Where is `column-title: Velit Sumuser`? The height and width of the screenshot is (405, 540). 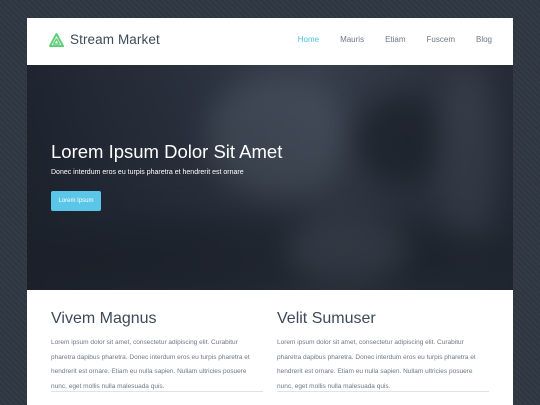 column-title: Velit Sumuser is located at coordinates (326, 318).